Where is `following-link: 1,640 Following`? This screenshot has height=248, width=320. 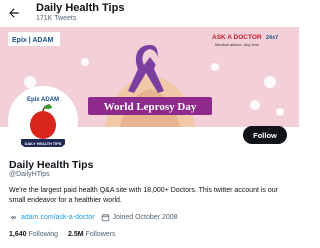 following-link: 1,640 Following is located at coordinates (33, 234).